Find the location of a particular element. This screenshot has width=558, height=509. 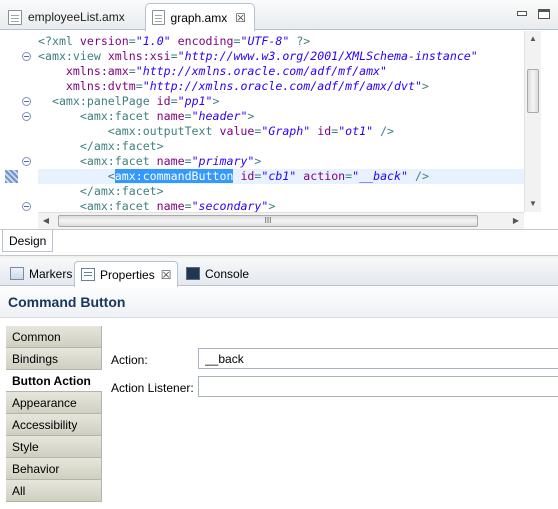

horizontal-scrollbar: ◀ III ▶ is located at coordinates (281, 220).